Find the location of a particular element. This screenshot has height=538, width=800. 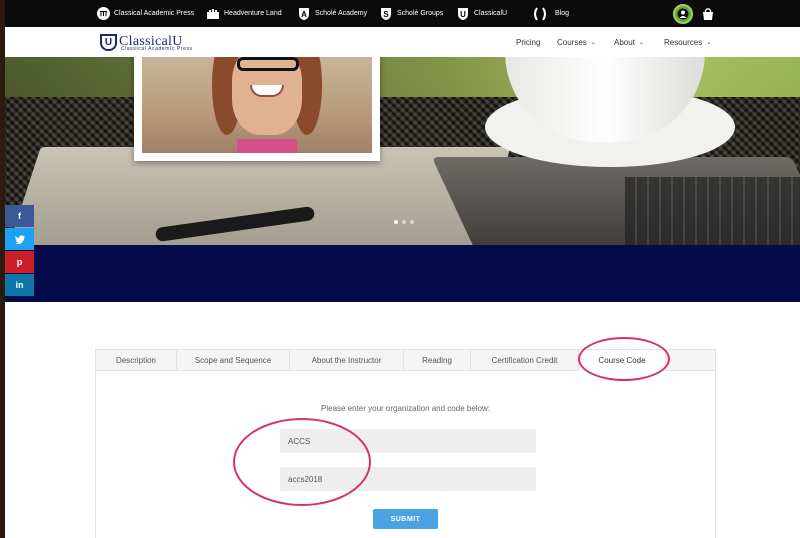

tab-certification-credit: Certification Credit is located at coordinates (525, 360).